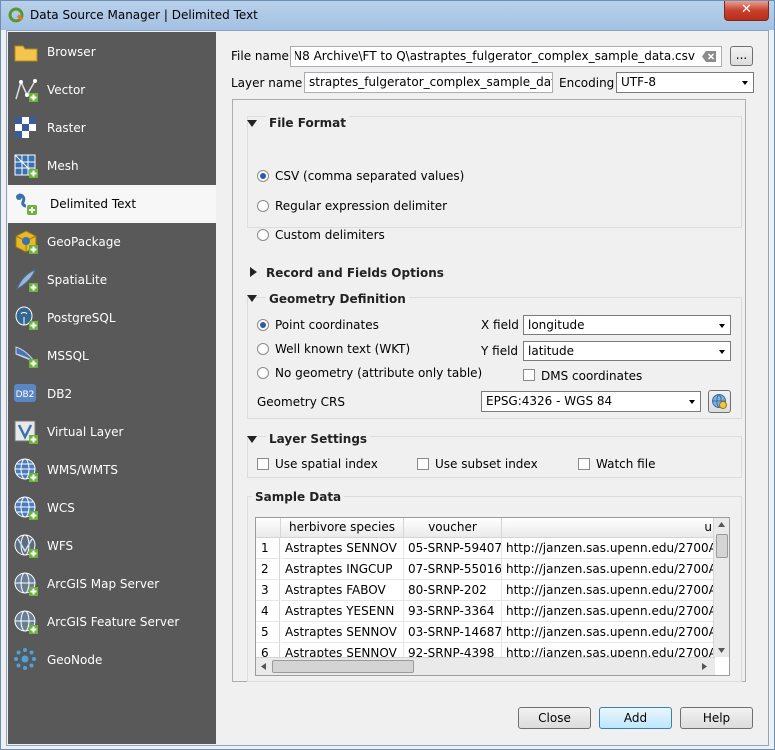 The height and width of the screenshot is (750, 775). What do you see at coordinates (112, 356) in the screenshot?
I see `sidebar-item-mssql: MSSQL` at bounding box center [112, 356].